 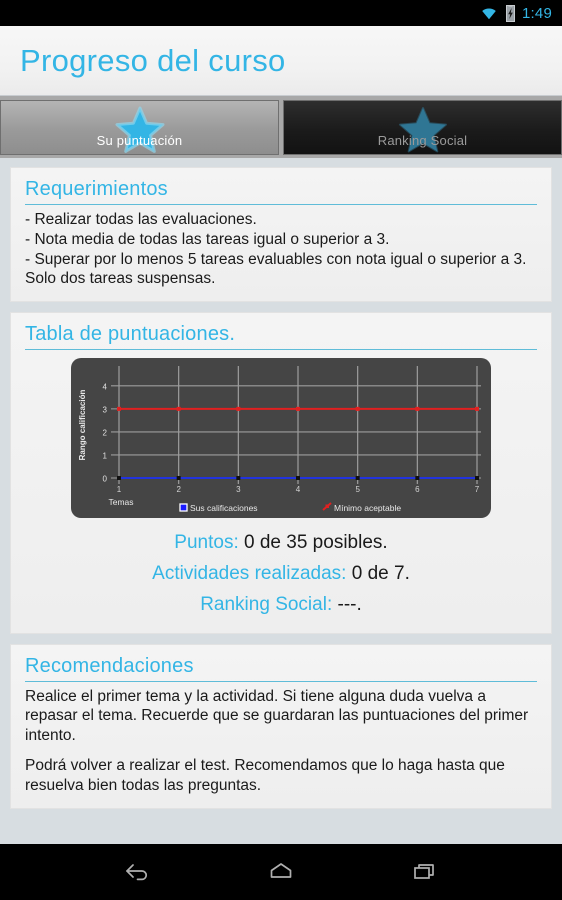 What do you see at coordinates (380, 574) in the screenshot?
I see `stat-value: 0 de 7.` at bounding box center [380, 574].